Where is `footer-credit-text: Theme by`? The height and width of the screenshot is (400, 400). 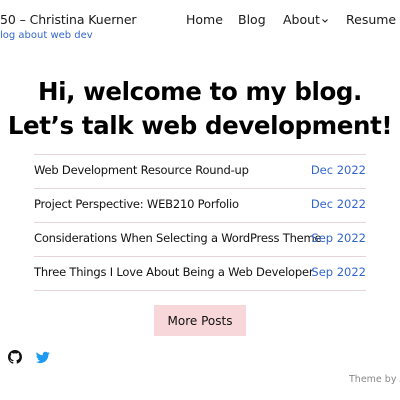
footer-credit-text: Theme by is located at coordinates (374, 379).